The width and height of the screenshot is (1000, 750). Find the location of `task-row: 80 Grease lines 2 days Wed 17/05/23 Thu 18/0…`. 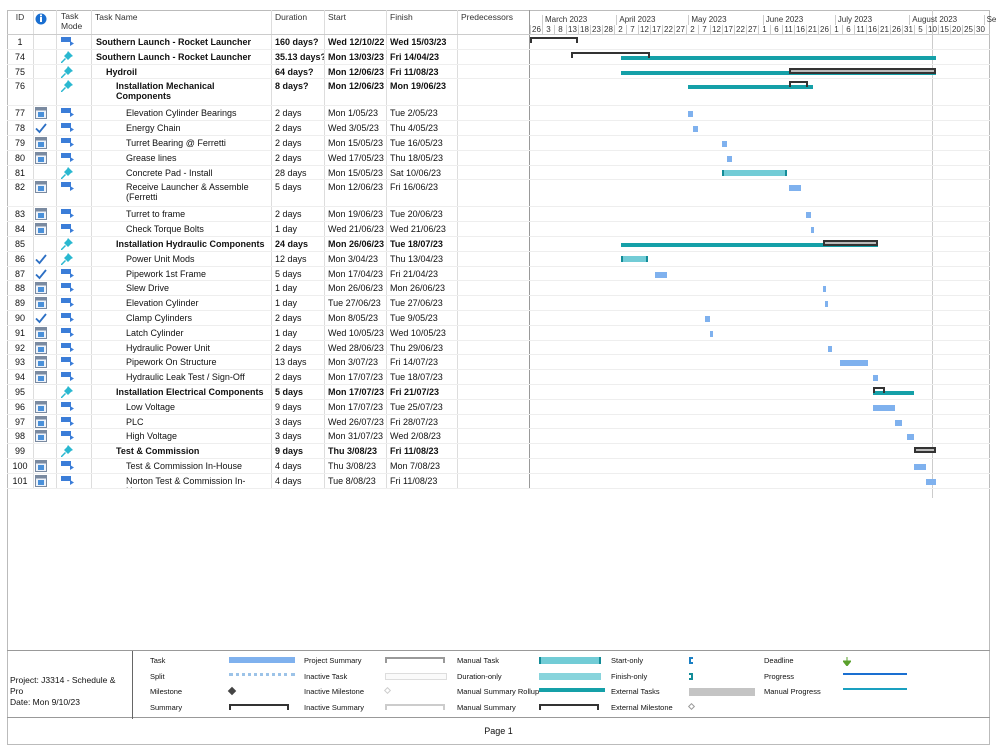

task-row: 80 Grease lines 2 days Wed 17/05/23 Thu 18/0… is located at coordinates (498, 158).